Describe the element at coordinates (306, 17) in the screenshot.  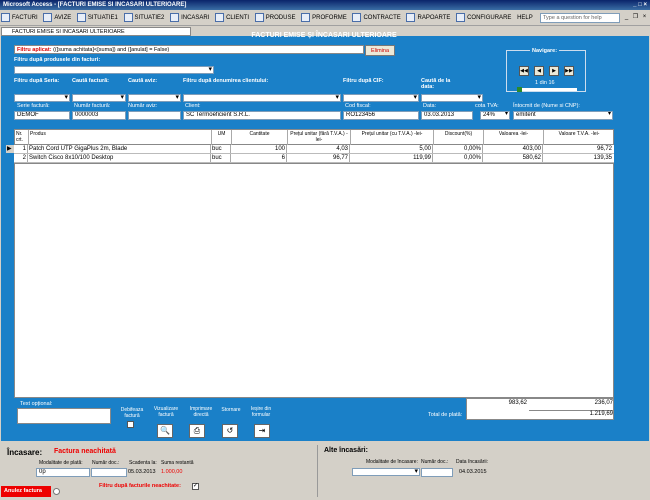
I see `proforme-icon` at that location.